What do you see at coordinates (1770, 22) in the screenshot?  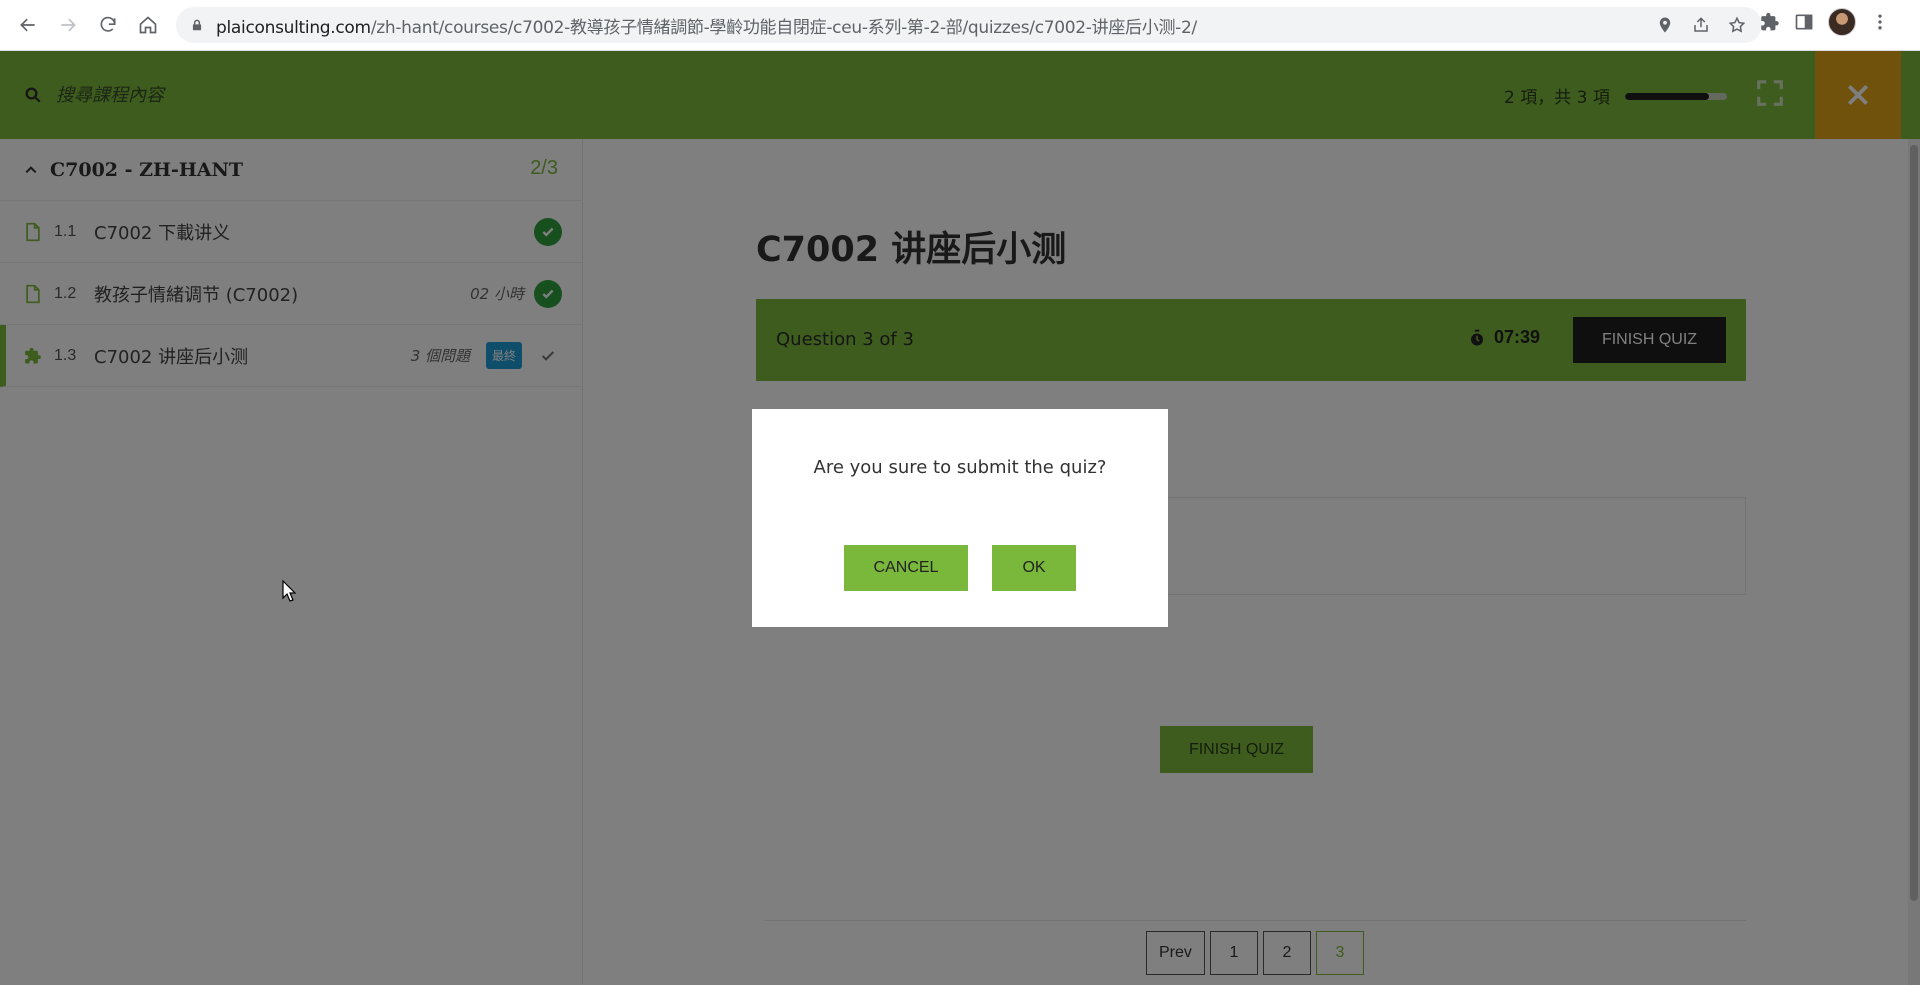 I see `extensions-icon` at bounding box center [1770, 22].